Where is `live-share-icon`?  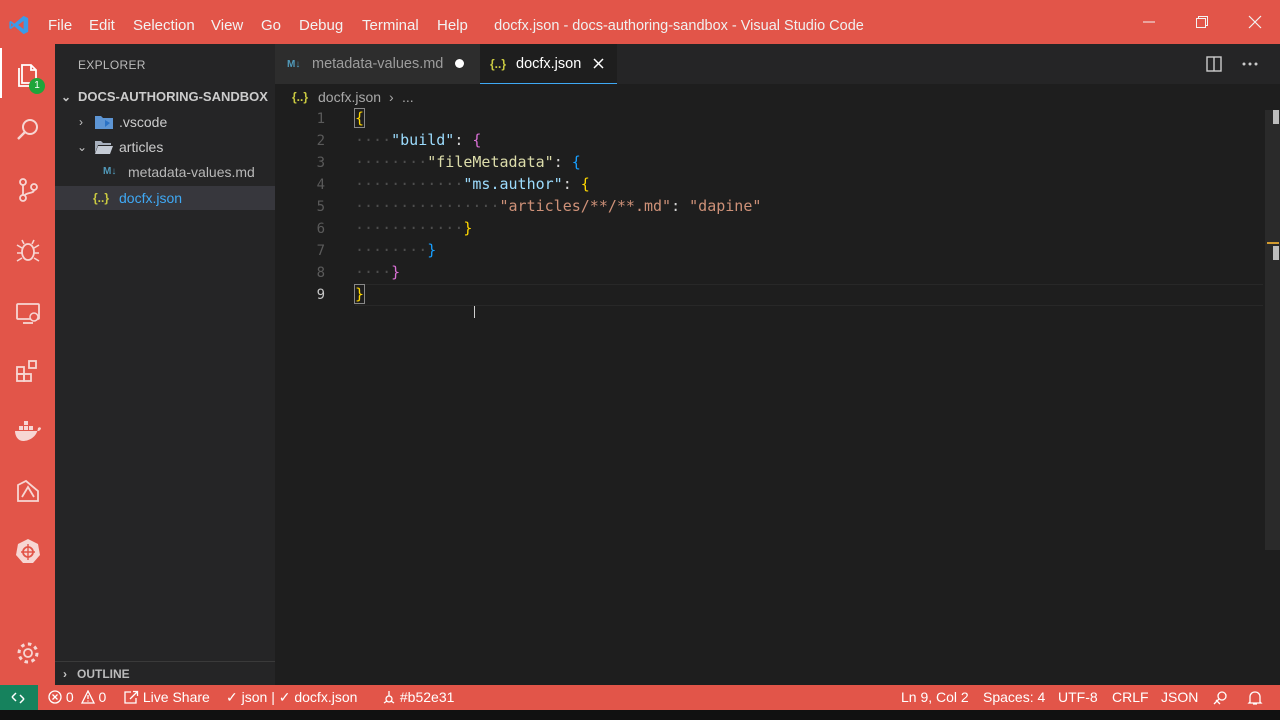
live-share-icon is located at coordinates (131, 697).